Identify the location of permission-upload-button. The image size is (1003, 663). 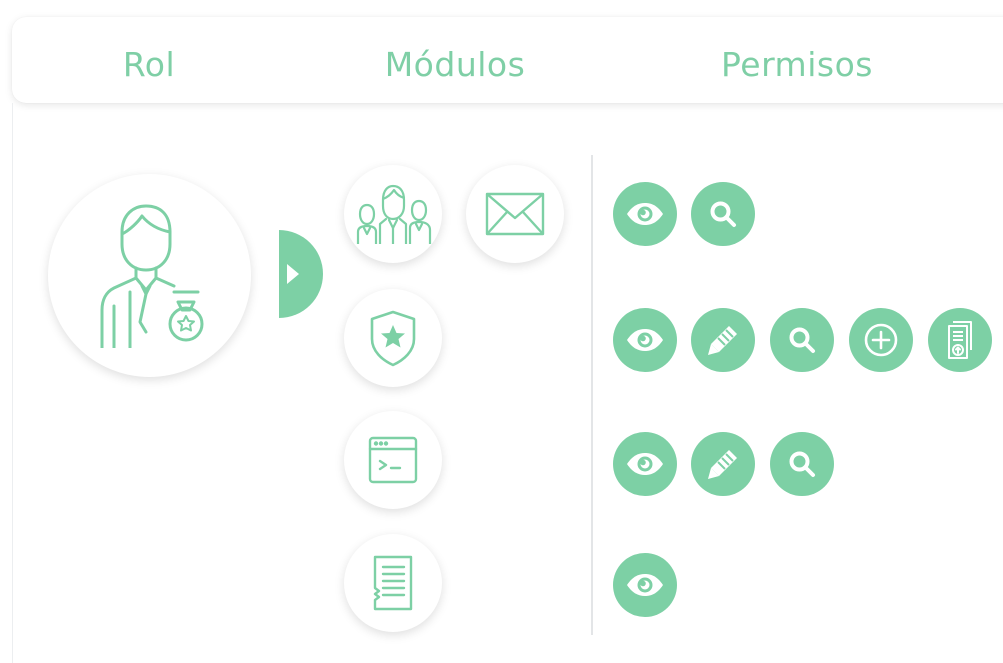
(960, 340).